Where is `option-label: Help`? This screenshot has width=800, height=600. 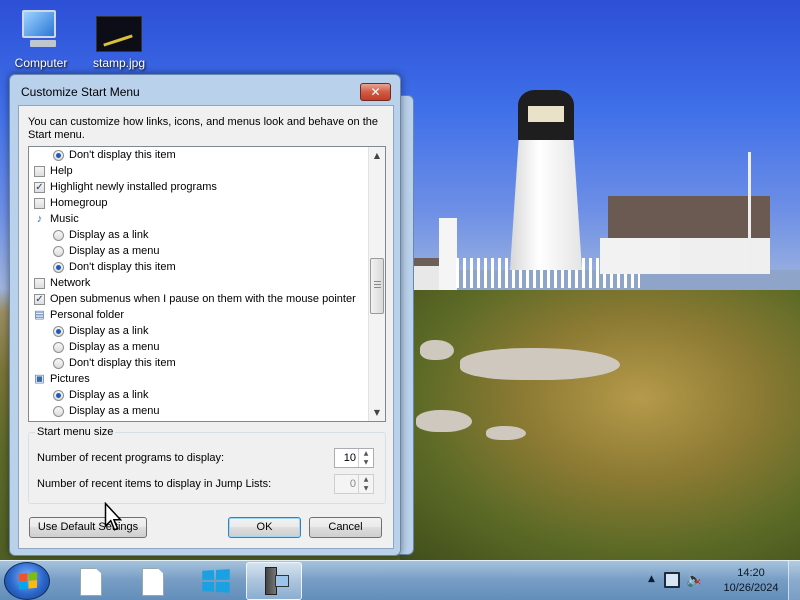
option-label: Help is located at coordinates (61, 171).